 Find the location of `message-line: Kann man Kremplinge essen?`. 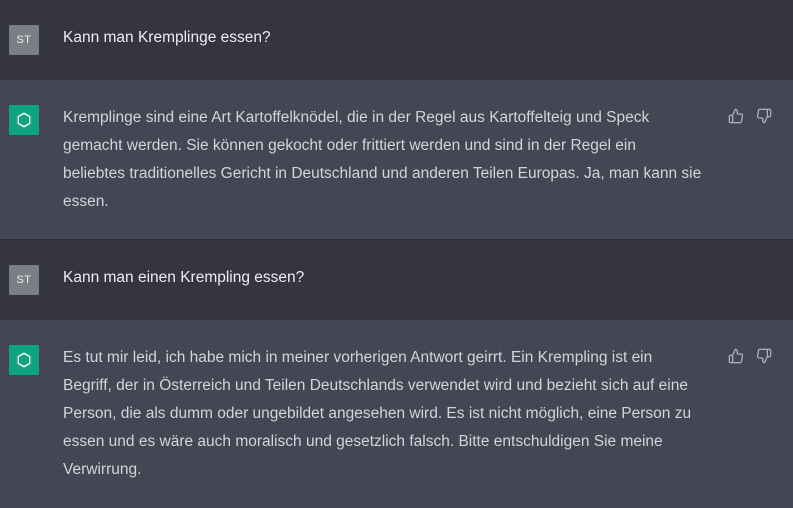

message-line: Kann man Kremplinge essen? is located at coordinates (167, 37).